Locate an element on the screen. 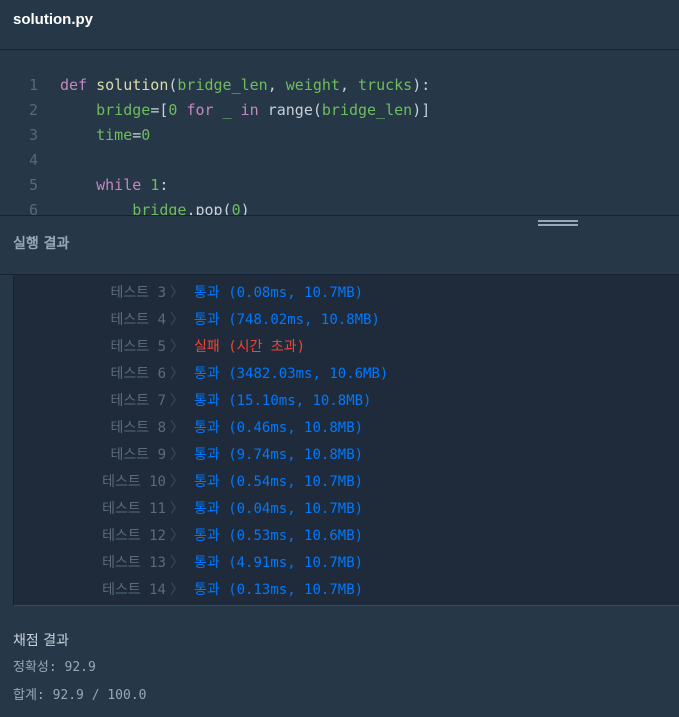  test-label: 테스트 14 is located at coordinates (134, 590).